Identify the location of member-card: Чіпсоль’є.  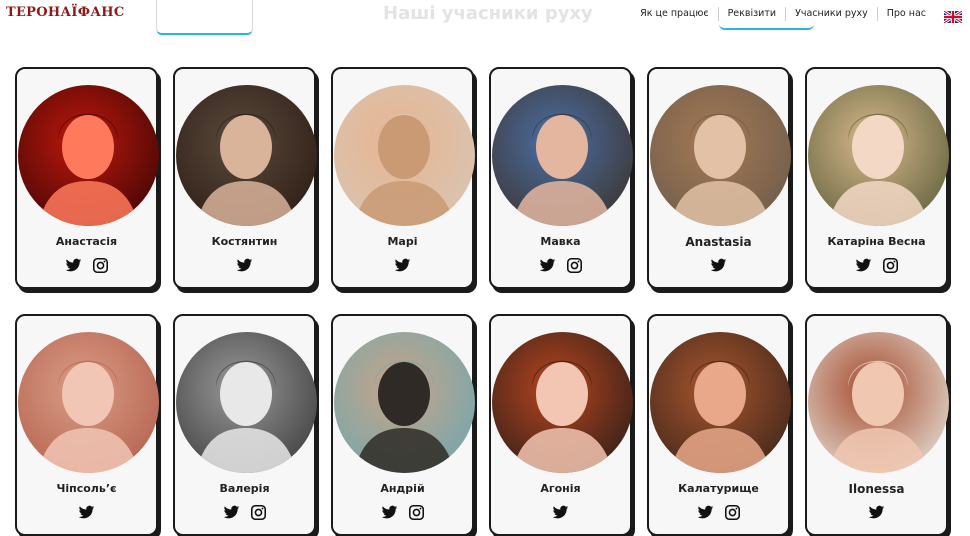
(87, 425).